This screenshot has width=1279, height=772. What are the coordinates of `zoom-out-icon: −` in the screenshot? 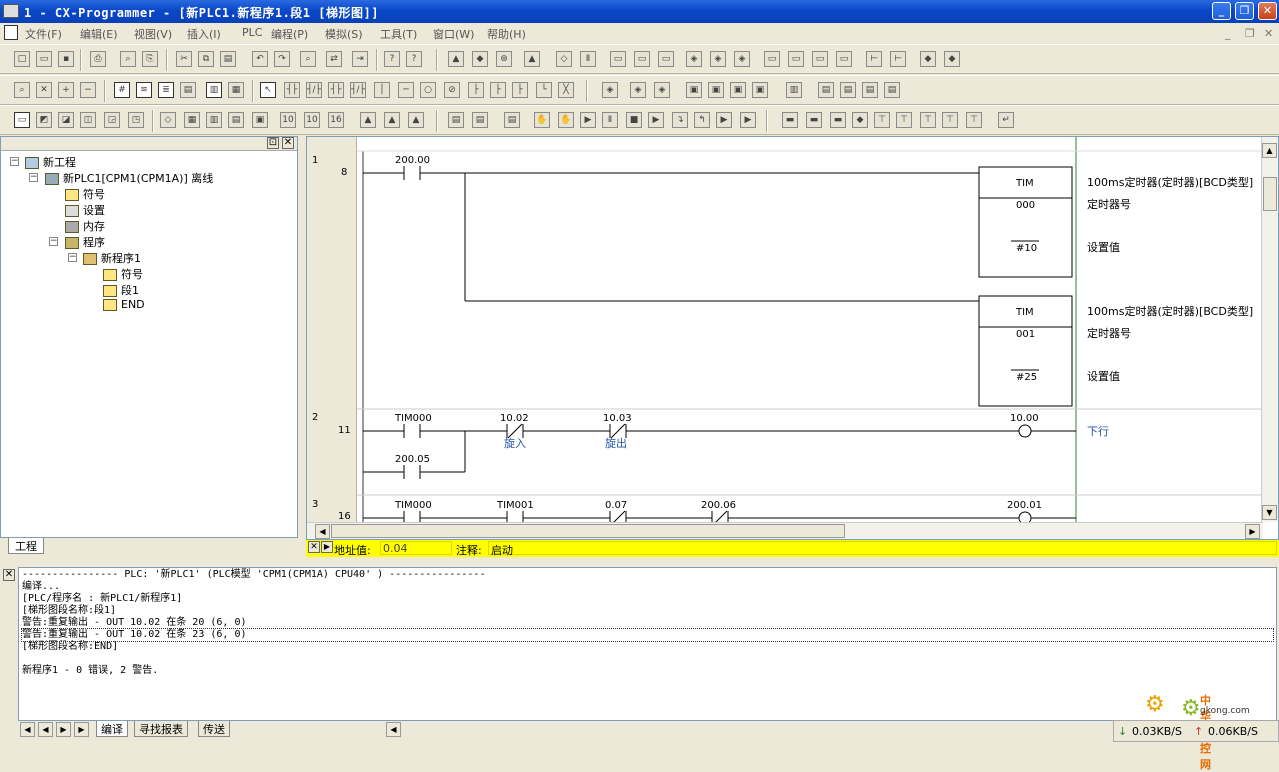 It's located at (88, 90).